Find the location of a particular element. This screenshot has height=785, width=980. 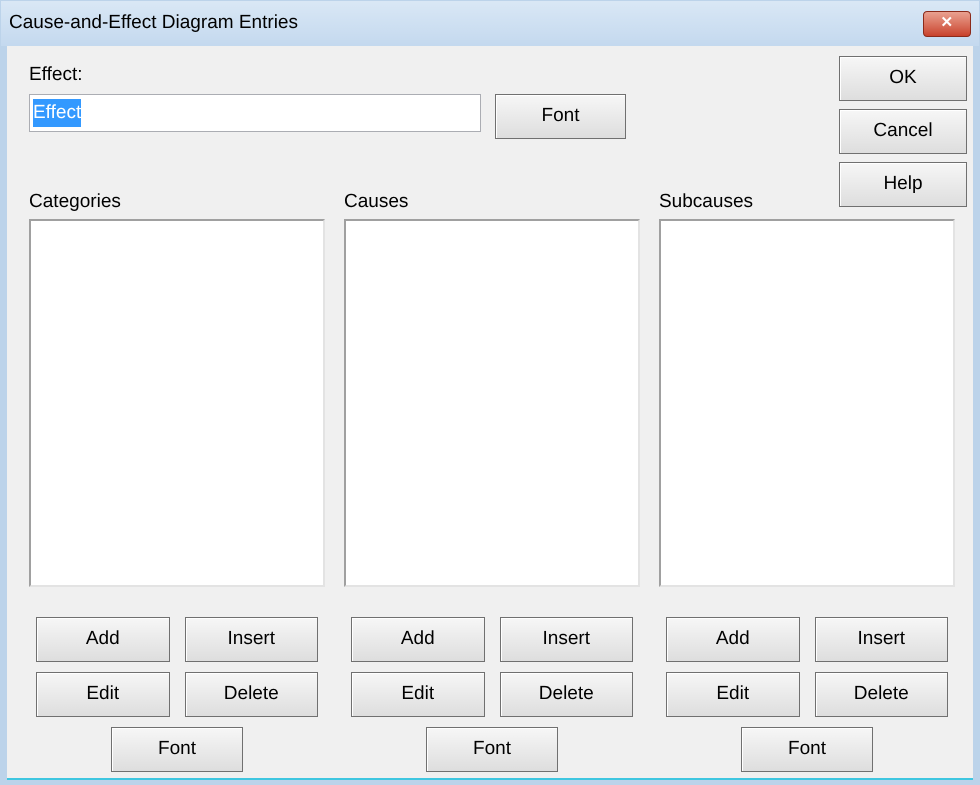

effect-value: Effect is located at coordinates (57, 113).